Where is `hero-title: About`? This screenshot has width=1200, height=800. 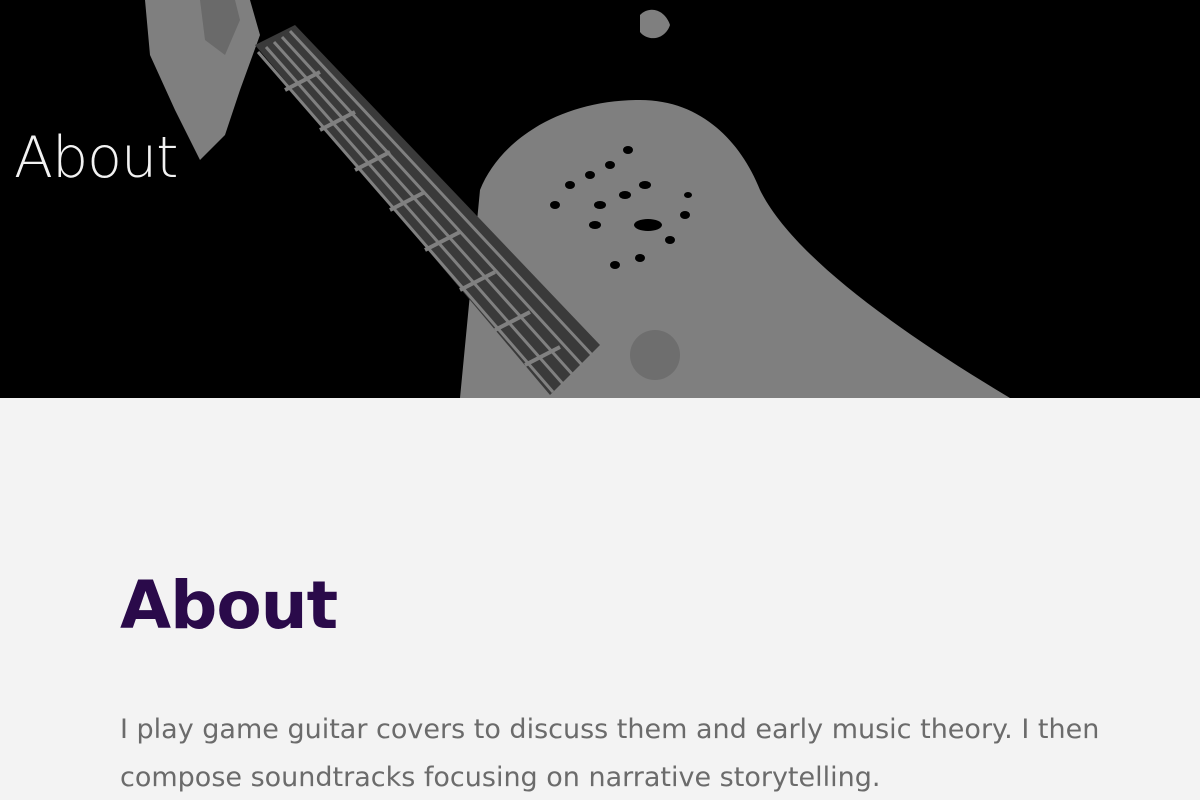
hero-title: About is located at coordinates (96, 158).